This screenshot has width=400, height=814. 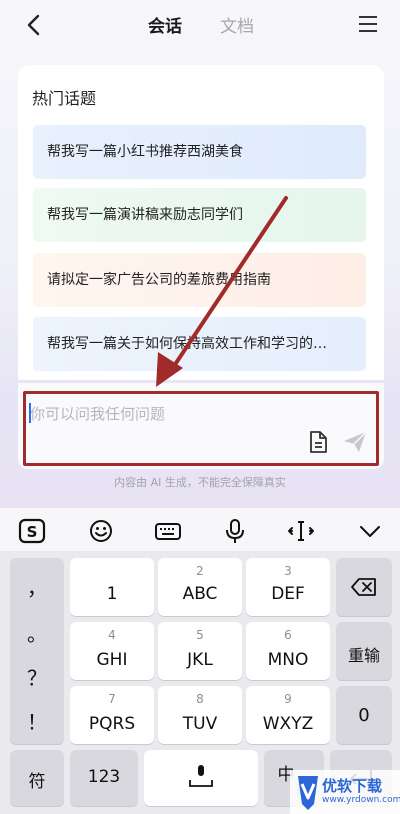 I want to click on tab-chat: 会话, so click(x=165, y=24).